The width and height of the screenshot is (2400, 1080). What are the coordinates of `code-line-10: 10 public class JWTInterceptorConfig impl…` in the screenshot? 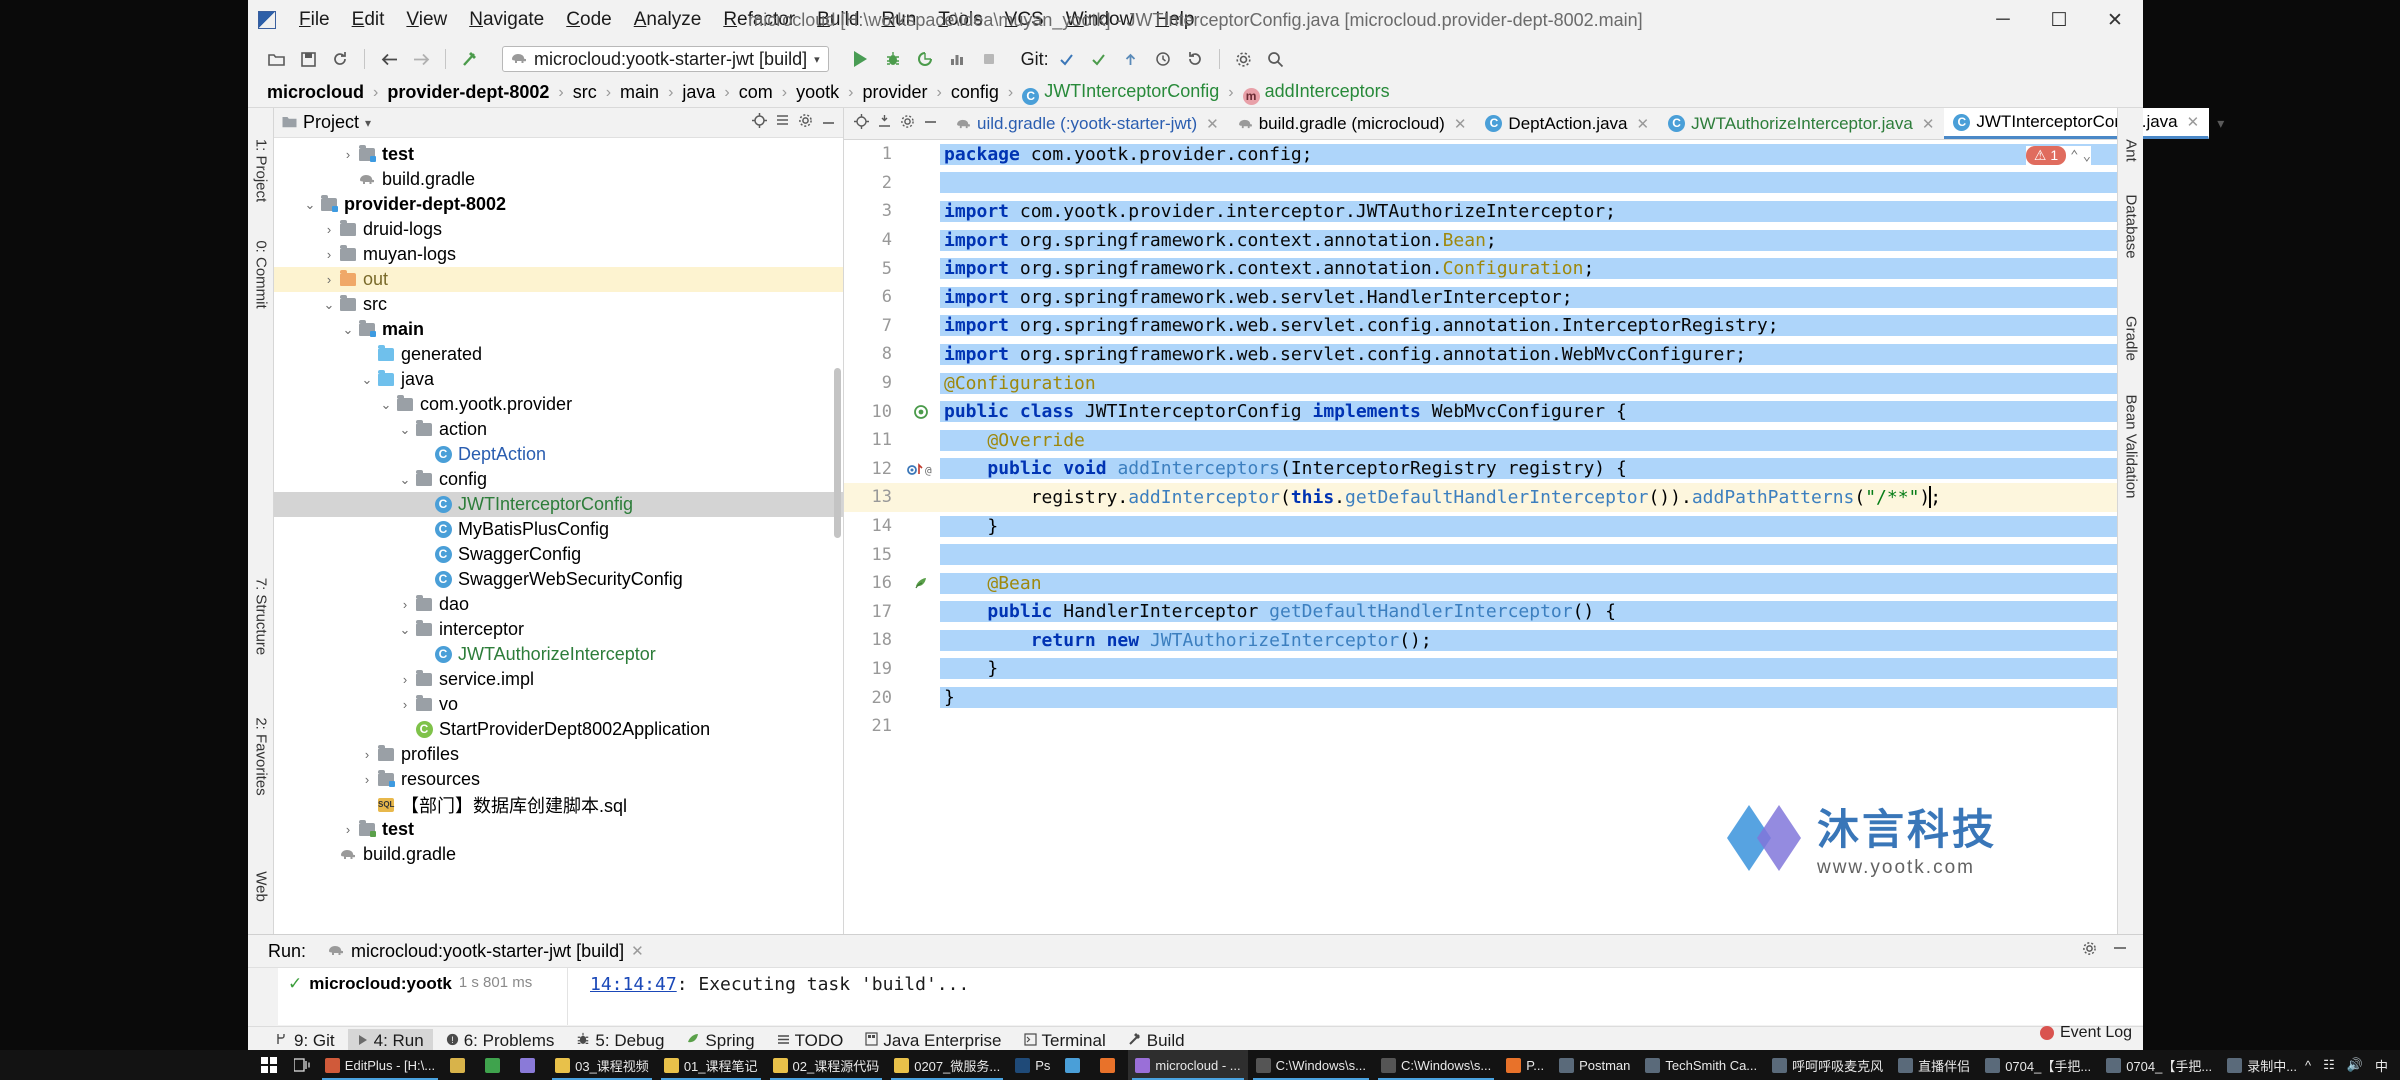 It's located at (1480, 411).